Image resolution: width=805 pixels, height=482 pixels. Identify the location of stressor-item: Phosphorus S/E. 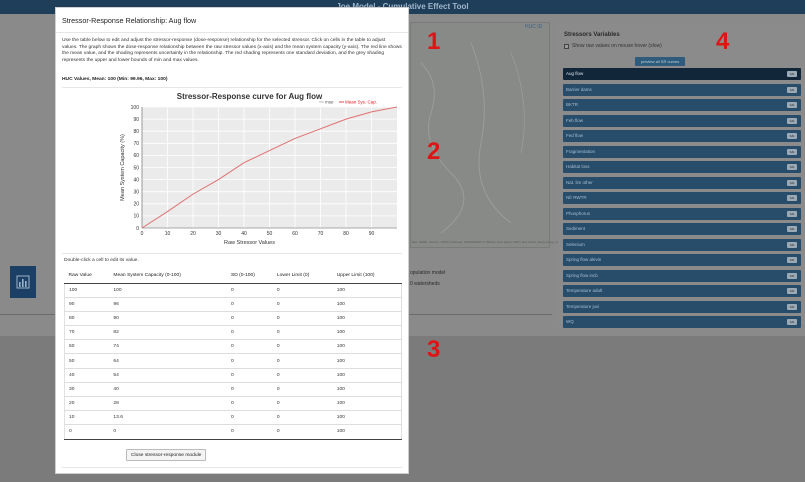
(682, 213).